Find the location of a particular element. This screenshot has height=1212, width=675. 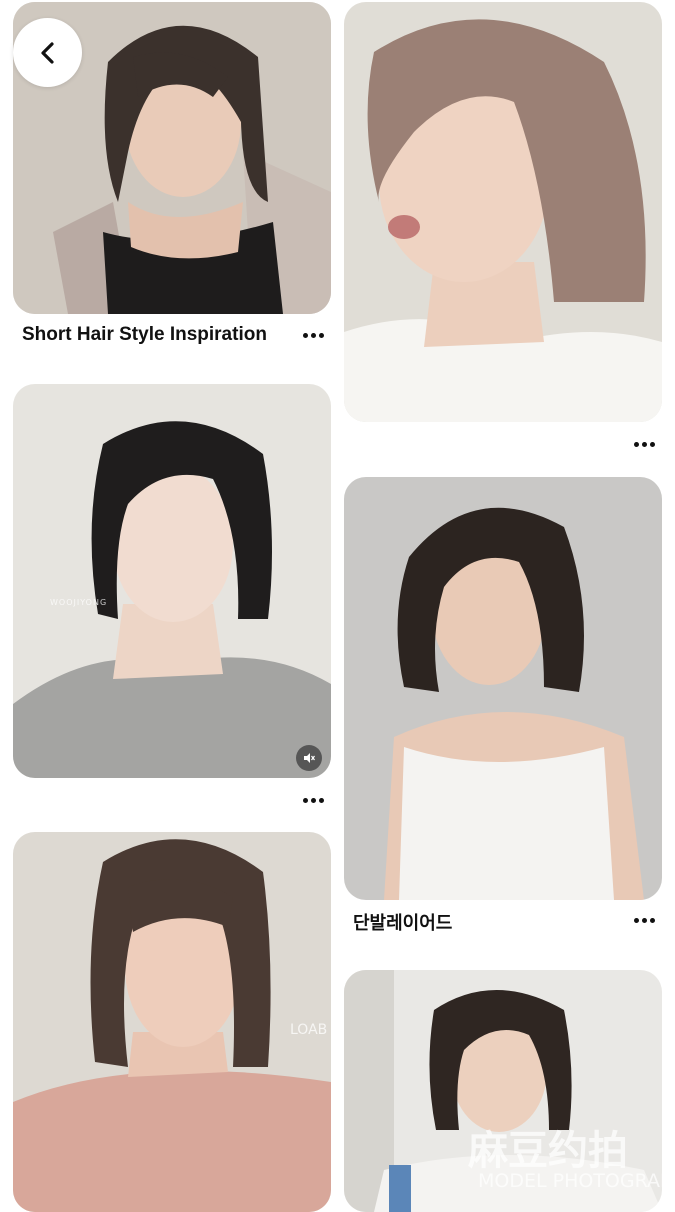

back-button is located at coordinates (47, 52).